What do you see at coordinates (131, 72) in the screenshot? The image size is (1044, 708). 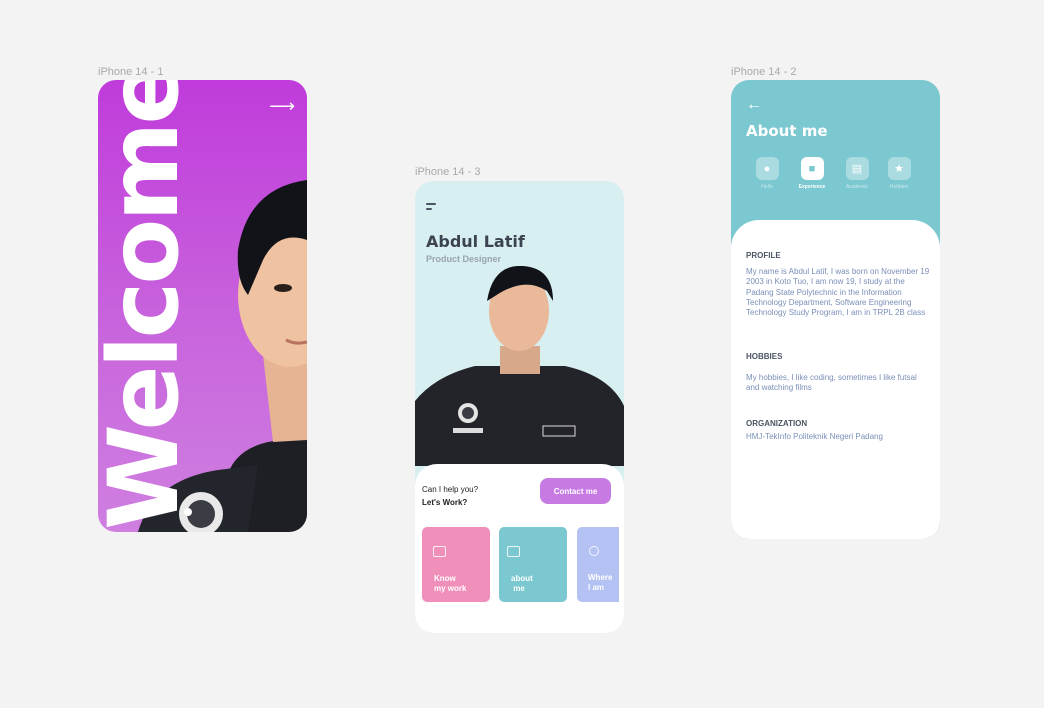 I see `frame-label-phone1: iPhone 14 - 1` at bounding box center [131, 72].